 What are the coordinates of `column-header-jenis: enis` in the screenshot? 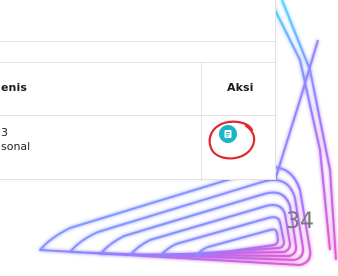 It's located at (14, 87).